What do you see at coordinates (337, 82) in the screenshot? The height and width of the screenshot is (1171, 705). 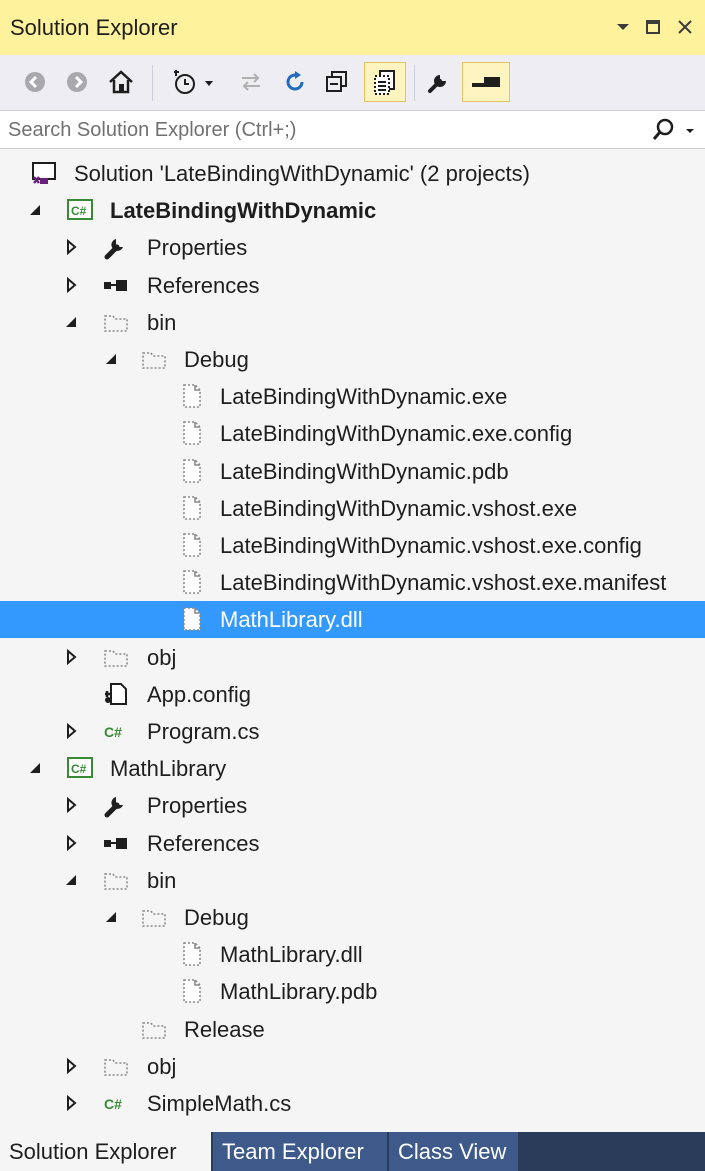 I see `collapse-all-icon` at bounding box center [337, 82].